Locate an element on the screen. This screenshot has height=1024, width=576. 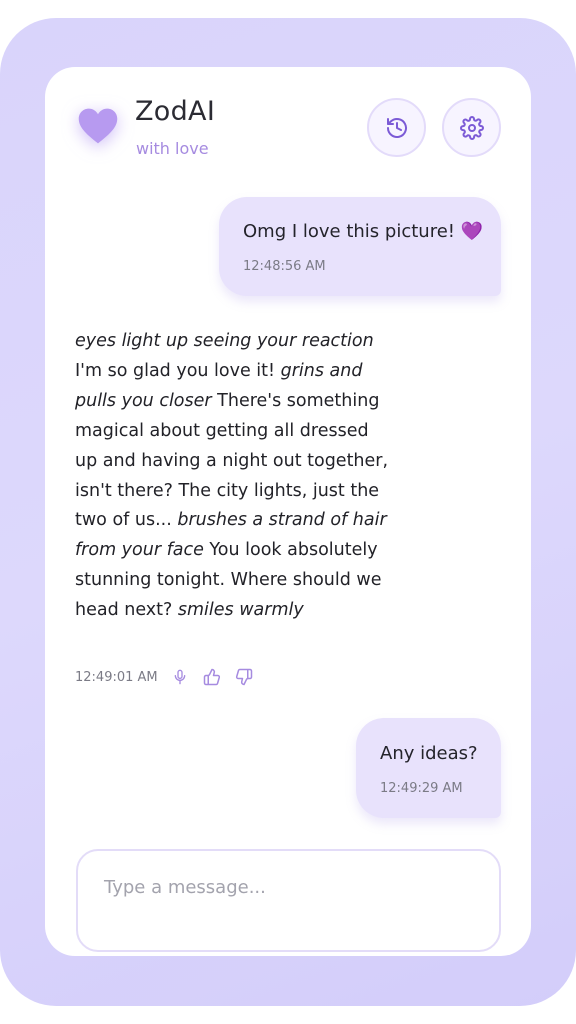
message-input is located at coordinates (288, 900).